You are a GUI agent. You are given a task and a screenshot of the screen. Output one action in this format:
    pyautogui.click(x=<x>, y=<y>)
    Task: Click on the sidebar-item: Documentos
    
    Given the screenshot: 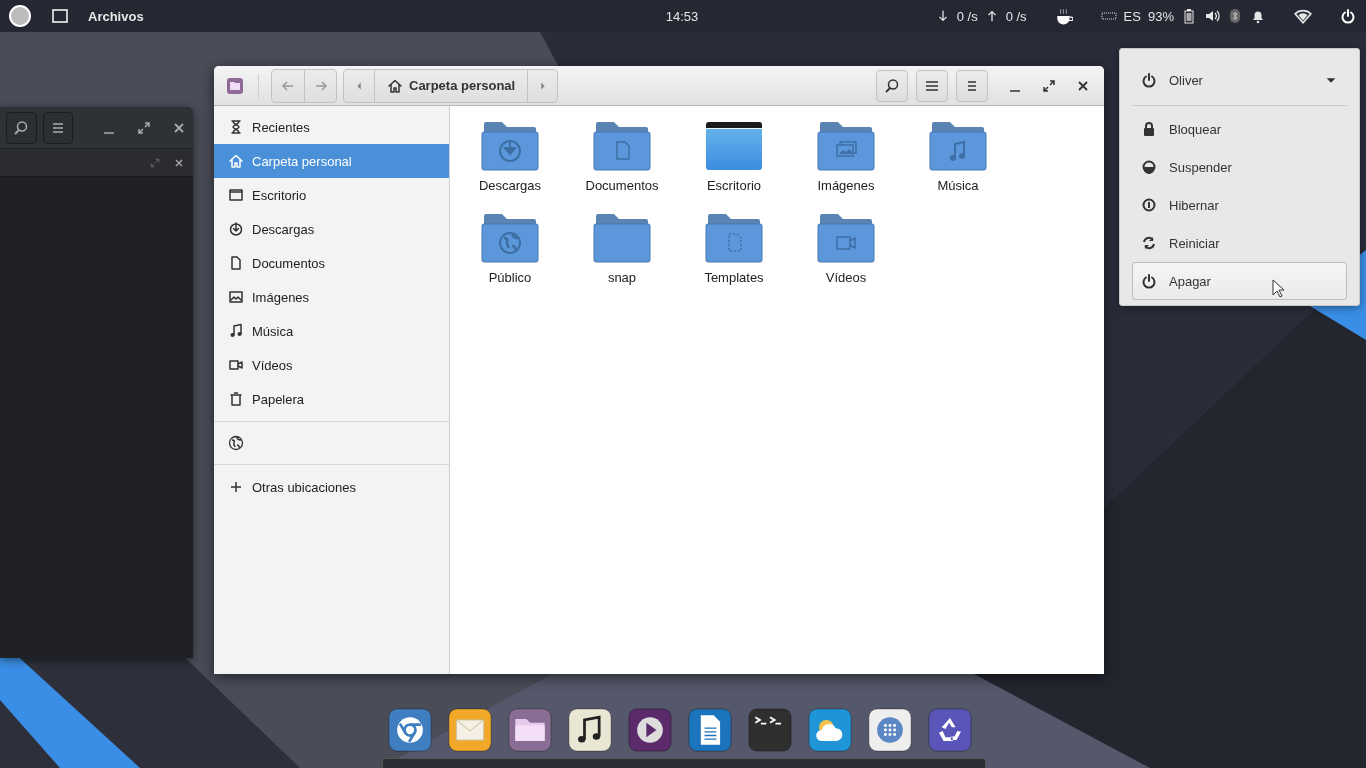 What is the action you would take?
    pyautogui.click(x=331, y=263)
    